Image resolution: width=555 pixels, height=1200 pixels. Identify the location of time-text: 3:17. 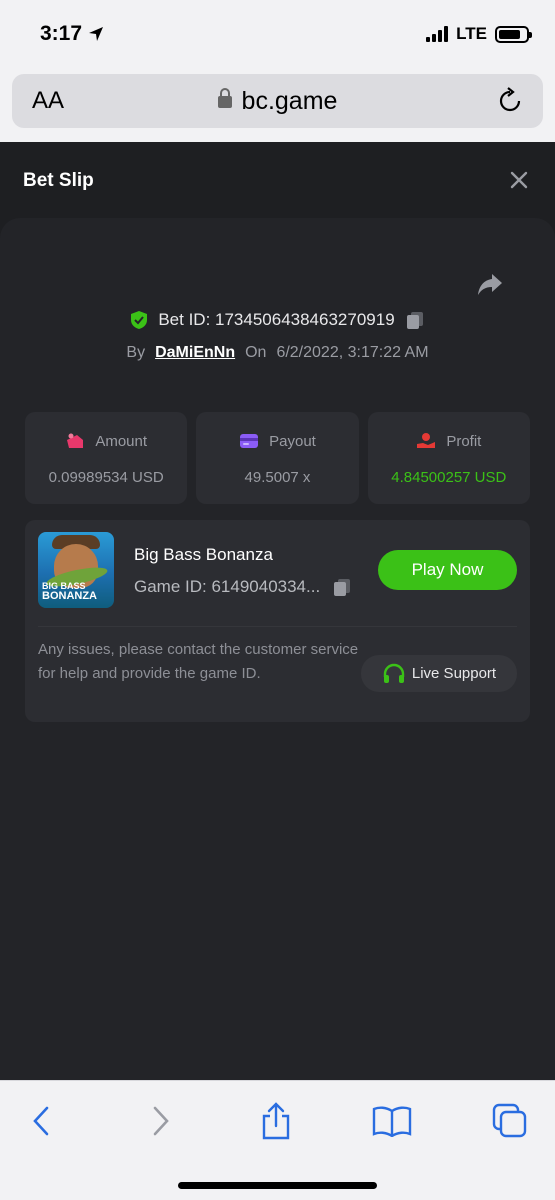
(61, 33).